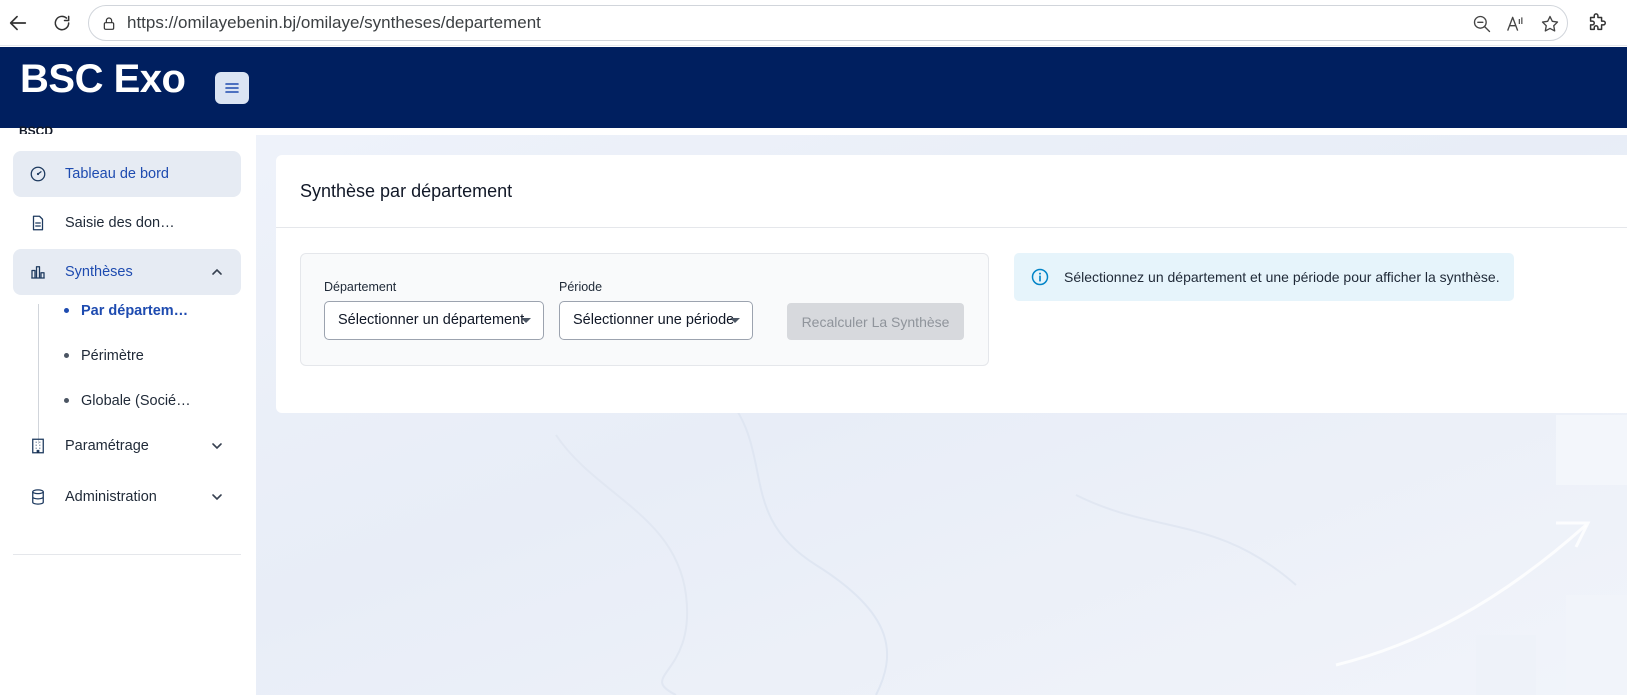 This screenshot has width=1627, height=695. What do you see at coordinates (1550, 24) in the screenshot?
I see `favorite-star-icon` at bounding box center [1550, 24].